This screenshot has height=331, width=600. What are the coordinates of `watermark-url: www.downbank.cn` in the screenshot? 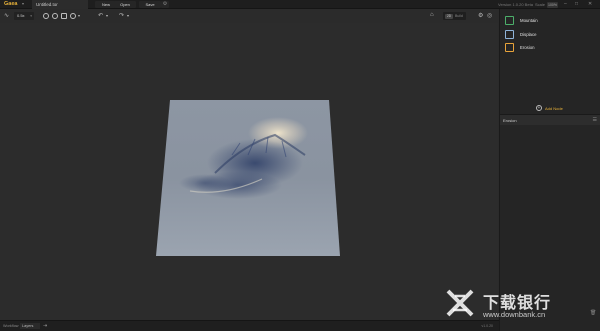 It's located at (514, 314).